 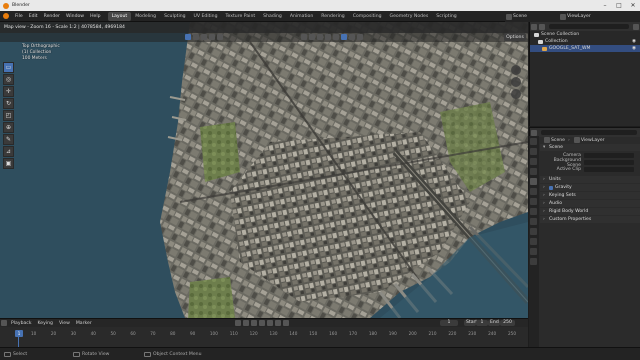 What do you see at coordinates (8, 79) in the screenshot?
I see `cursor-icon: ◎` at bounding box center [8, 79].